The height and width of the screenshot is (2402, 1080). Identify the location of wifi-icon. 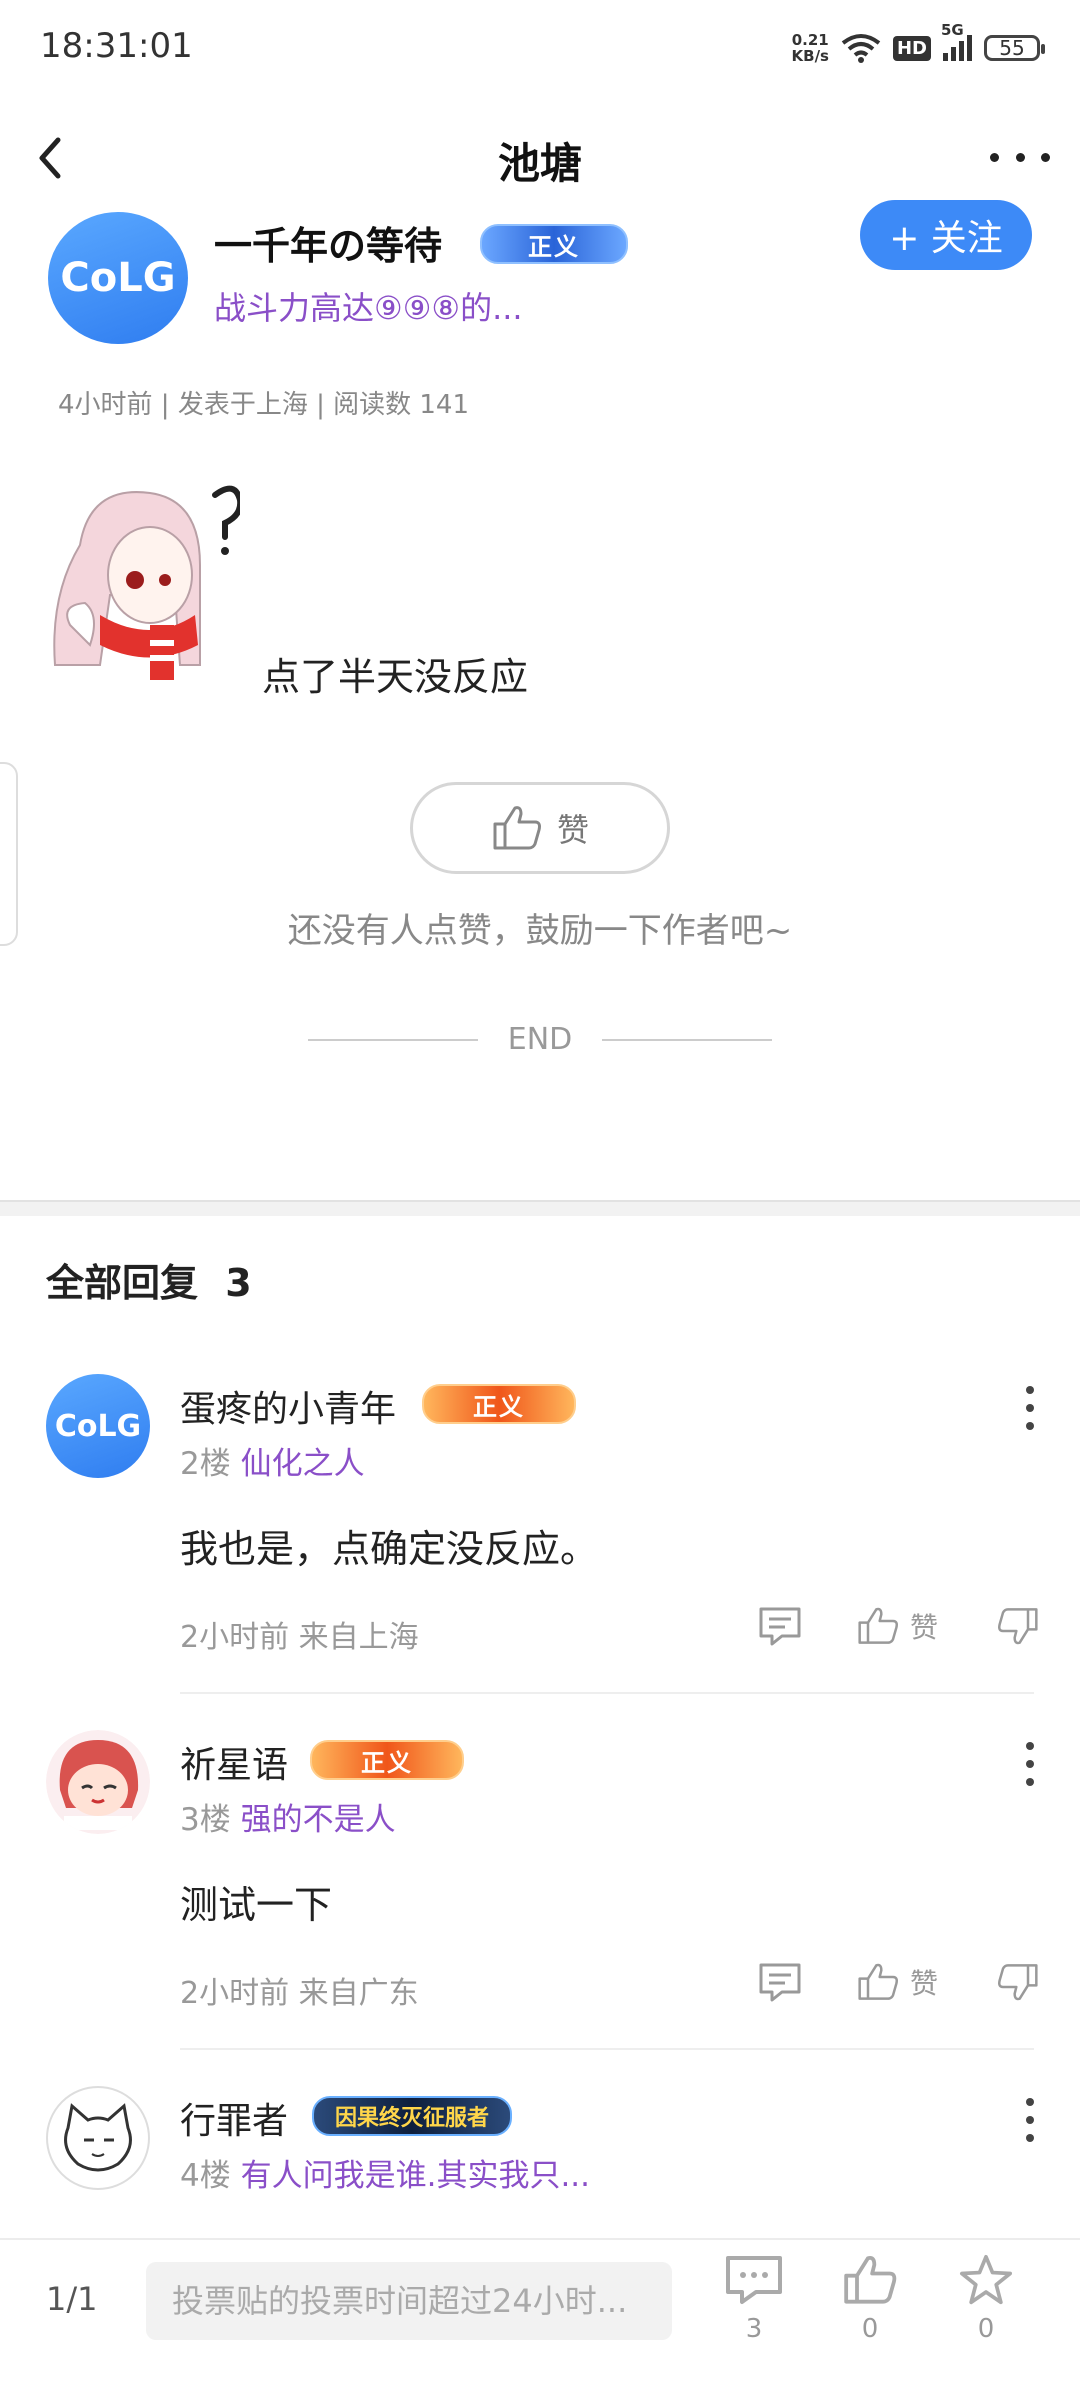
(861, 48).